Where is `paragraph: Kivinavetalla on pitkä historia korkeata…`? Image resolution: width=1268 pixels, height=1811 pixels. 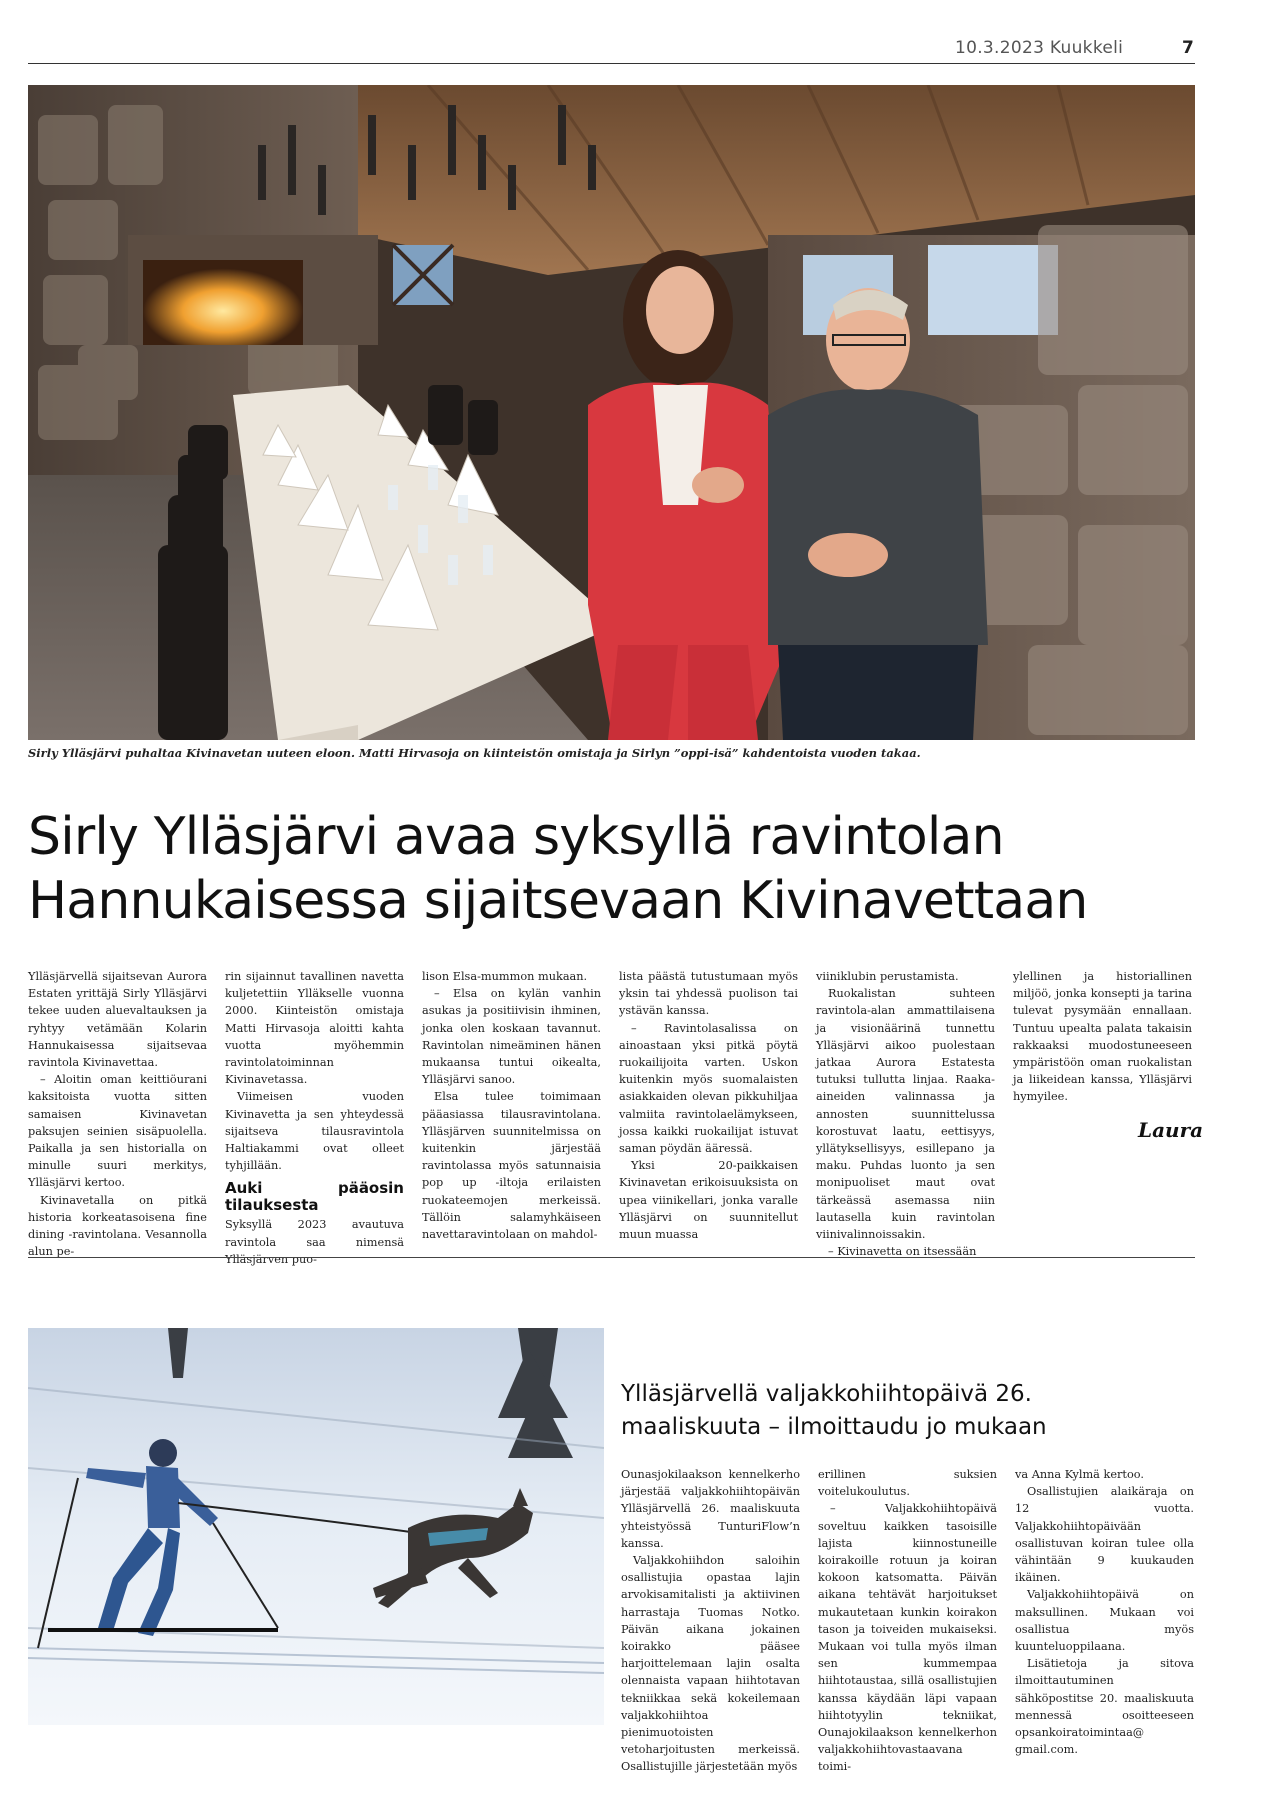 paragraph: Kivinavetalla on pitkä historia korkeata… is located at coordinates (117, 1226).